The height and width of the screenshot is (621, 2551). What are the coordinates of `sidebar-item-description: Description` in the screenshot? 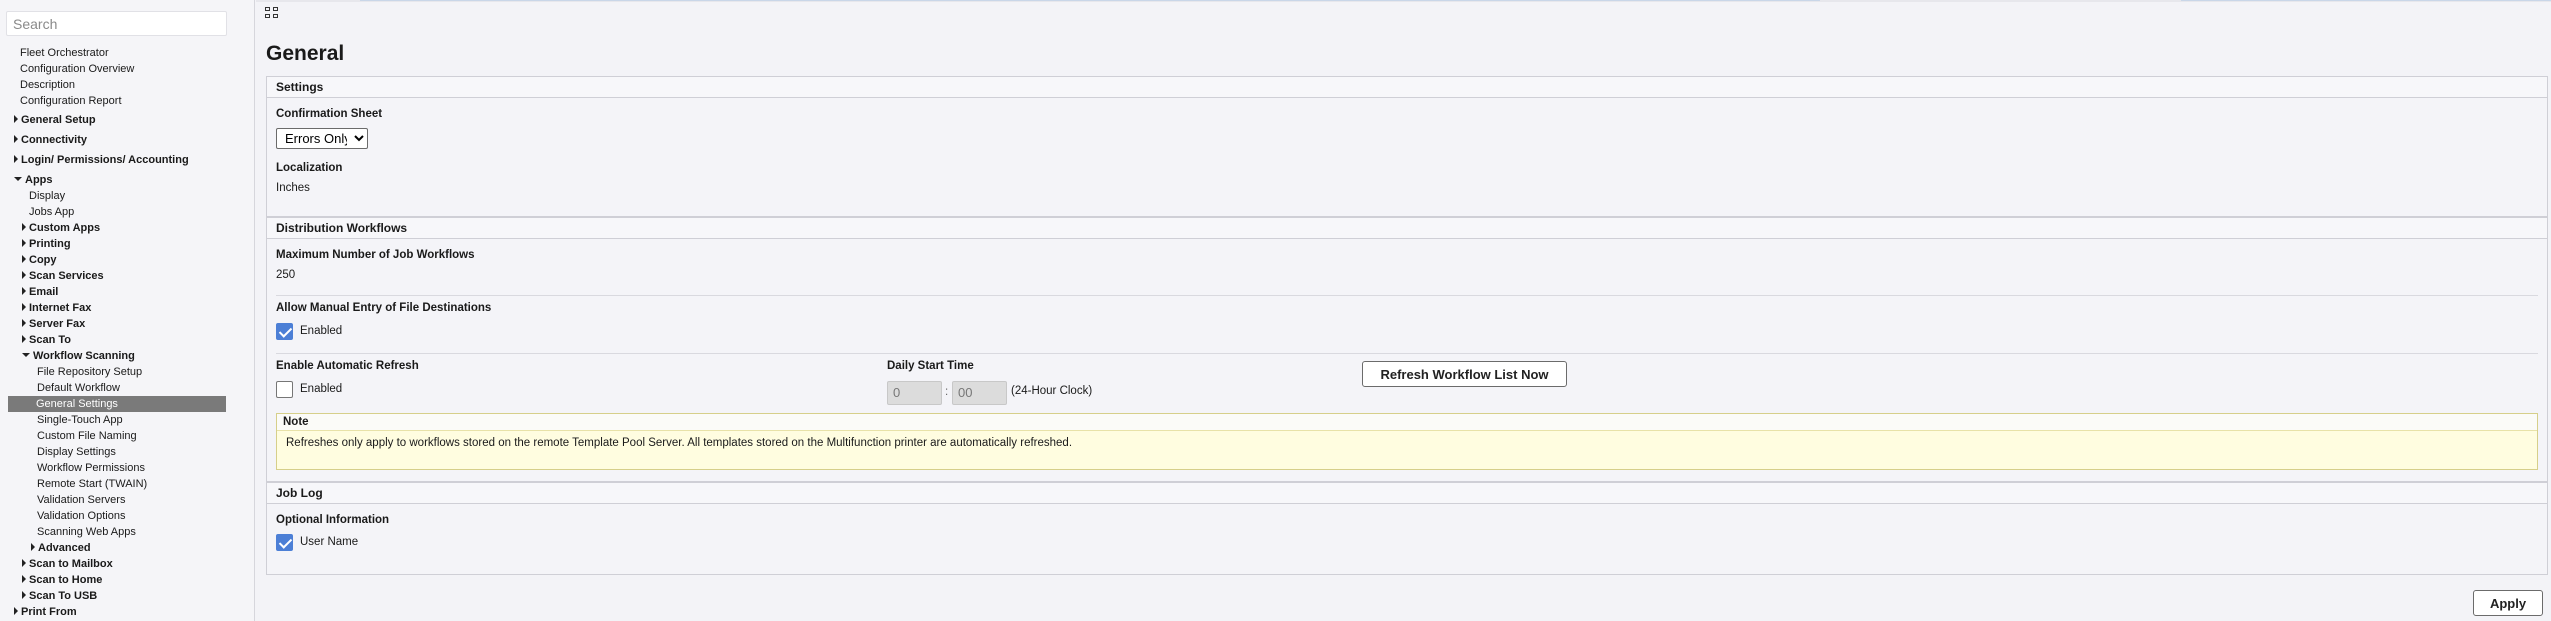 It's located at (47, 85).